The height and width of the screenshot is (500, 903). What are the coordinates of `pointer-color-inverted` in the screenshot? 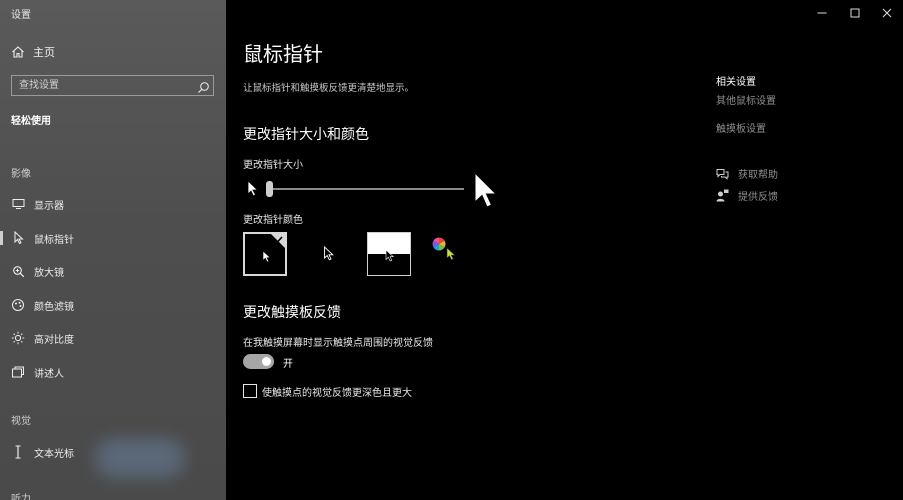 It's located at (389, 254).